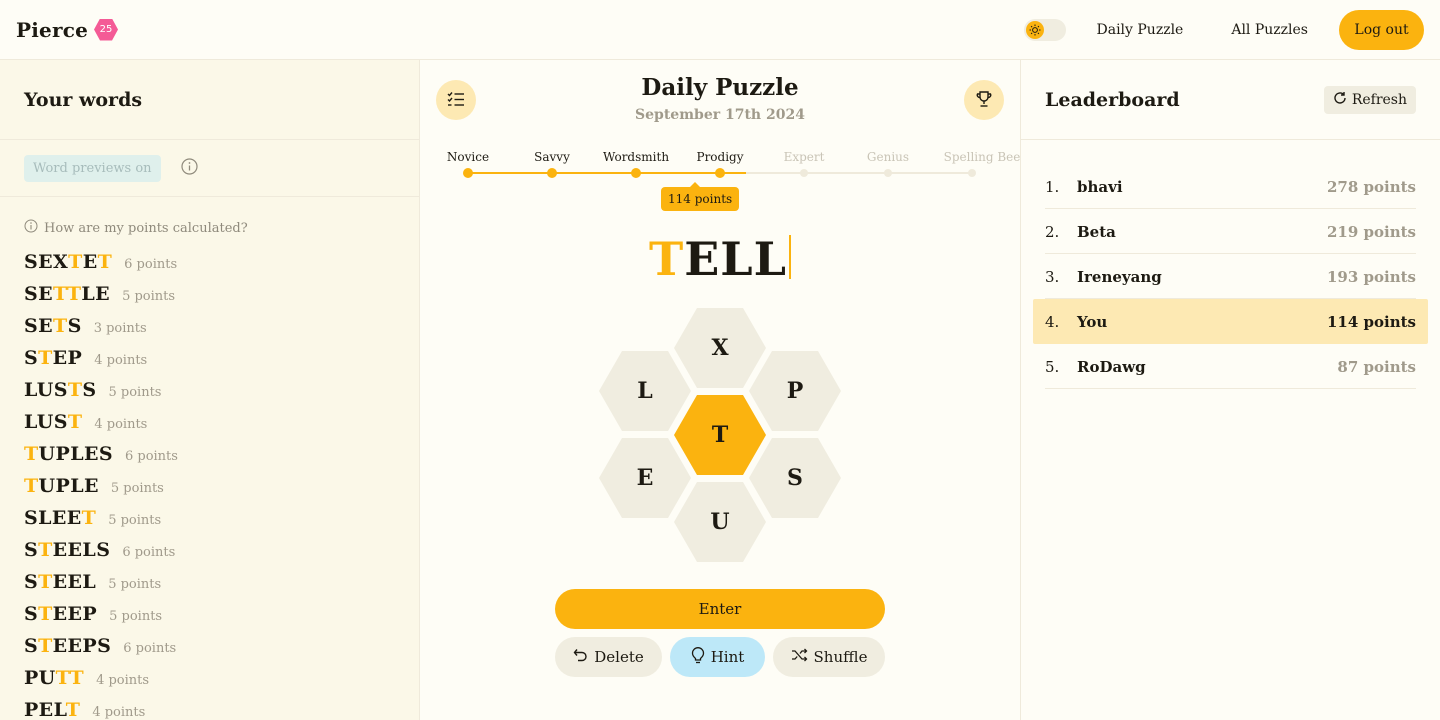  Describe the element at coordinates (221, 683) in the screenshot. I see `word-item: PUTT 4 points` at that location.